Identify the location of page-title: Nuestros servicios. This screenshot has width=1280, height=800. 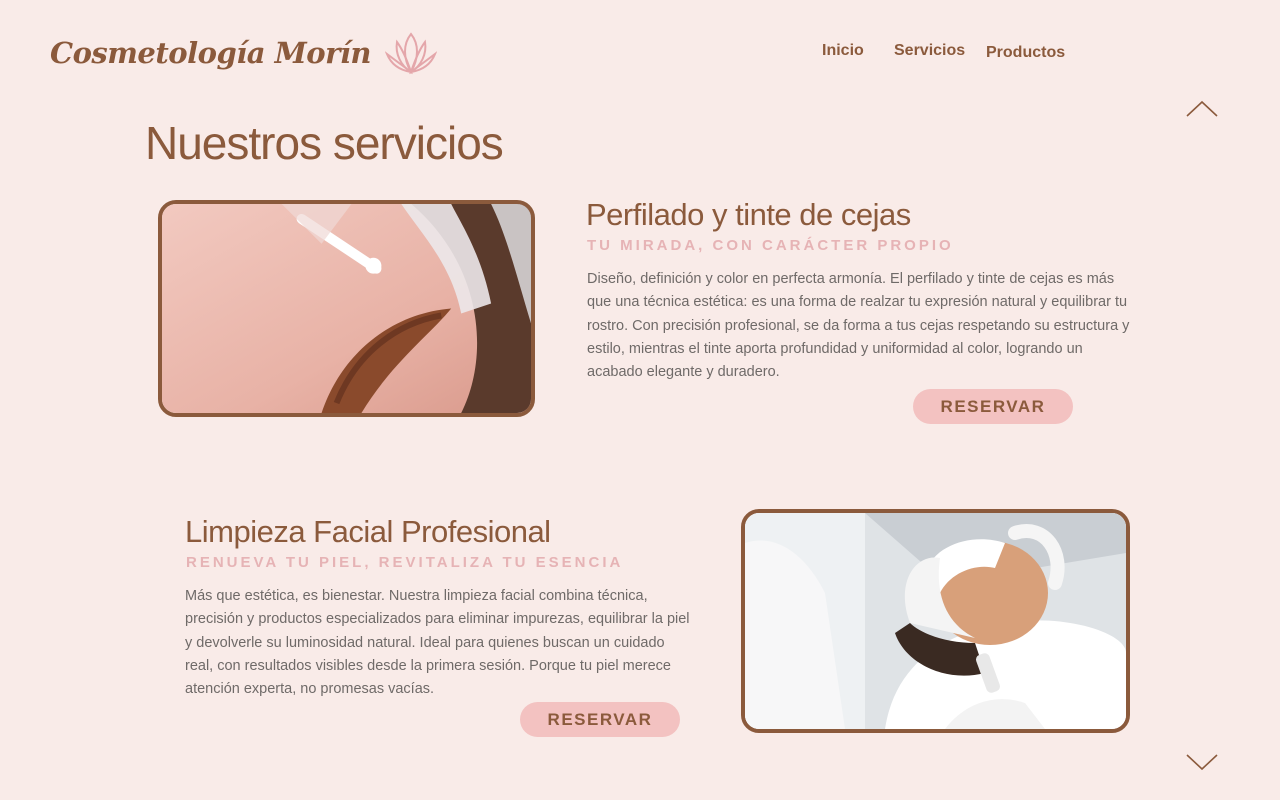
(324, 143).